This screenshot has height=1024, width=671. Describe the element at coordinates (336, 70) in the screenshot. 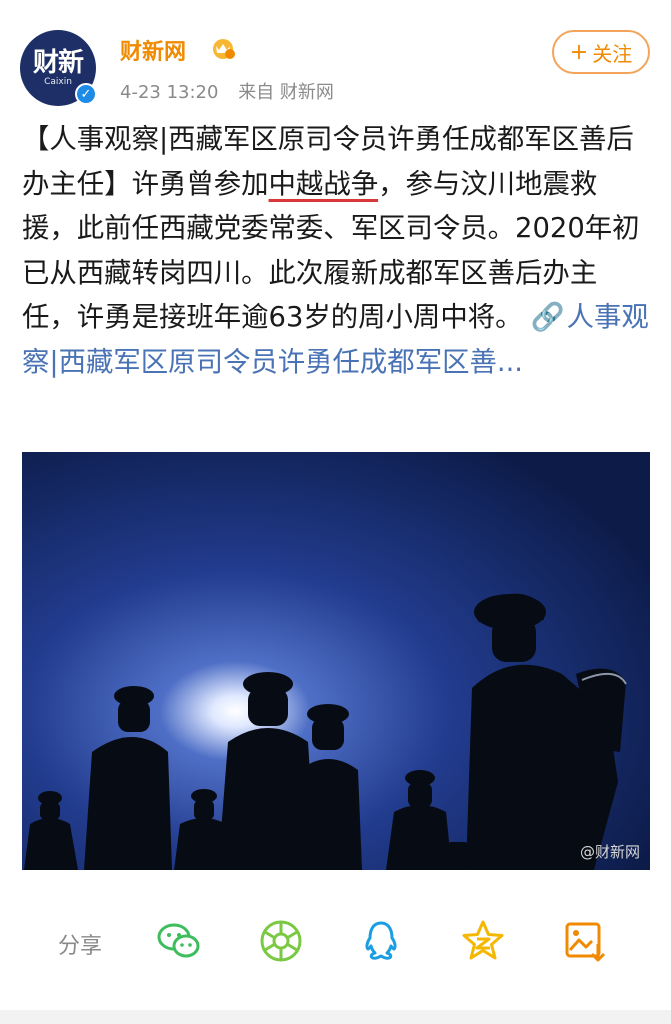

I see `post-header: 财新 Caixin ✓ 财新网 4-23 13:20 来自 财新网 + 关注` at that location.